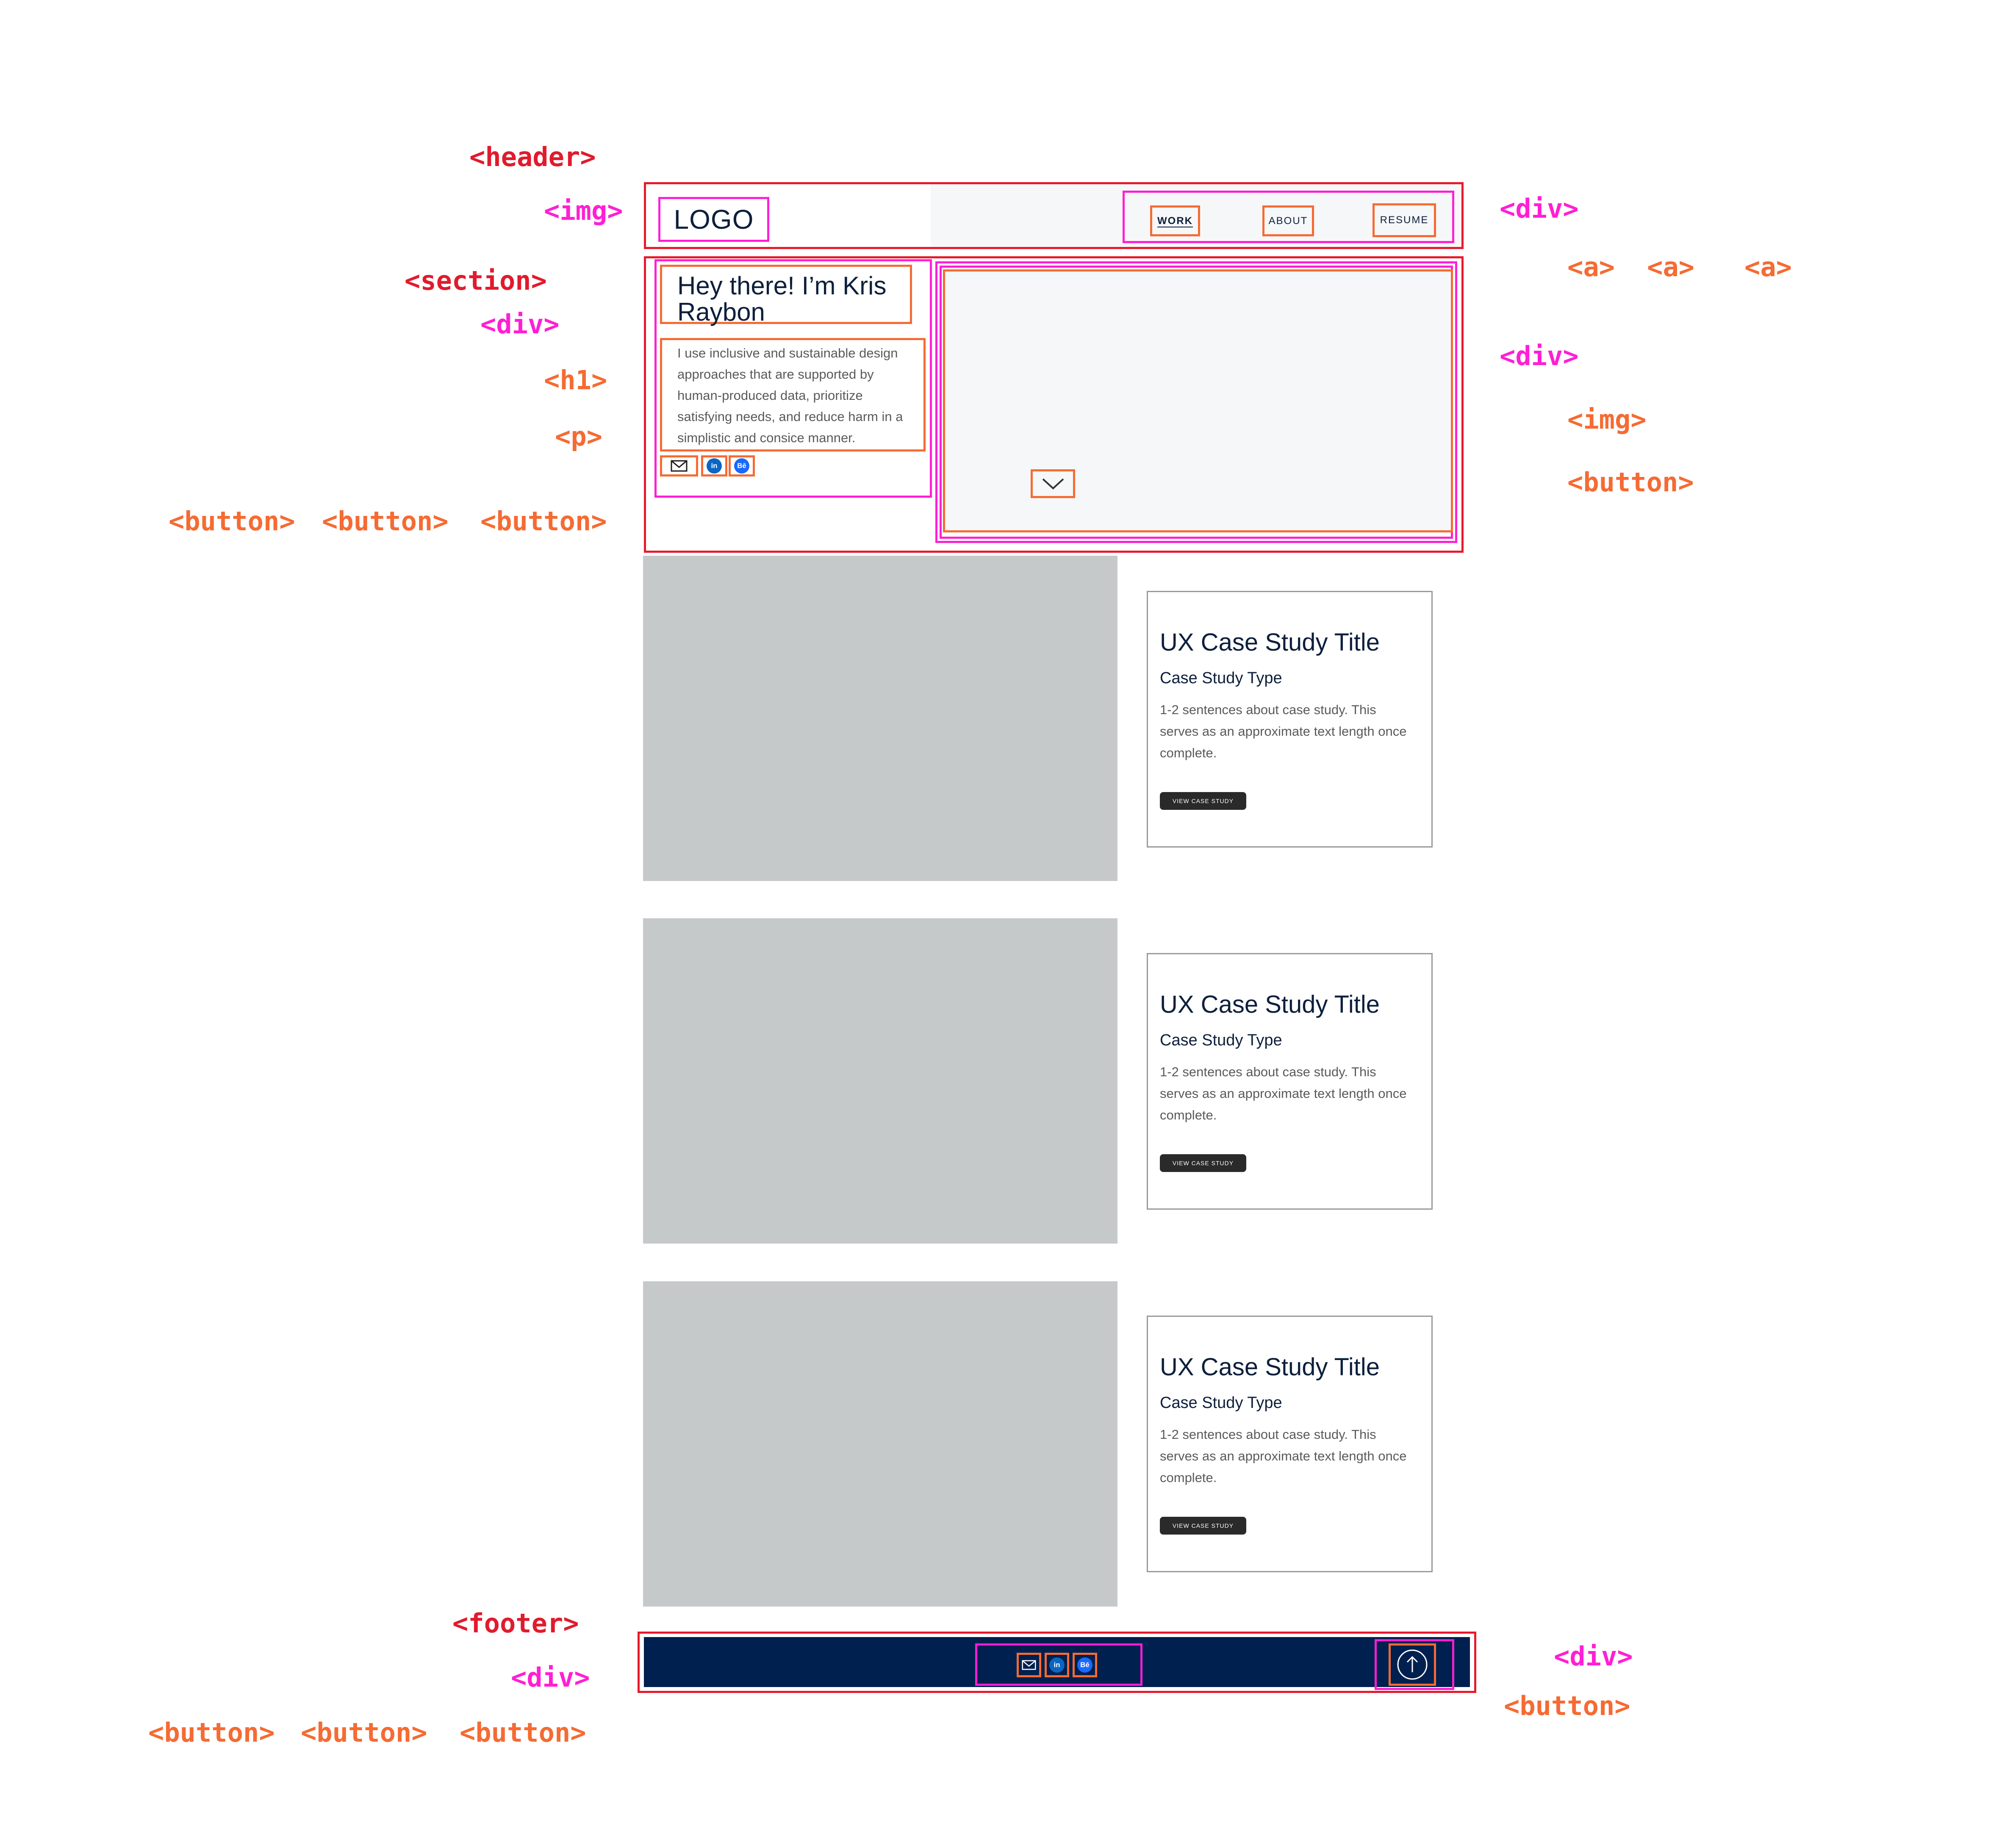  Describe the element at coordinates (232, 521) in the screenshot. I see `tag-hero-button-1: <button>` at that location.